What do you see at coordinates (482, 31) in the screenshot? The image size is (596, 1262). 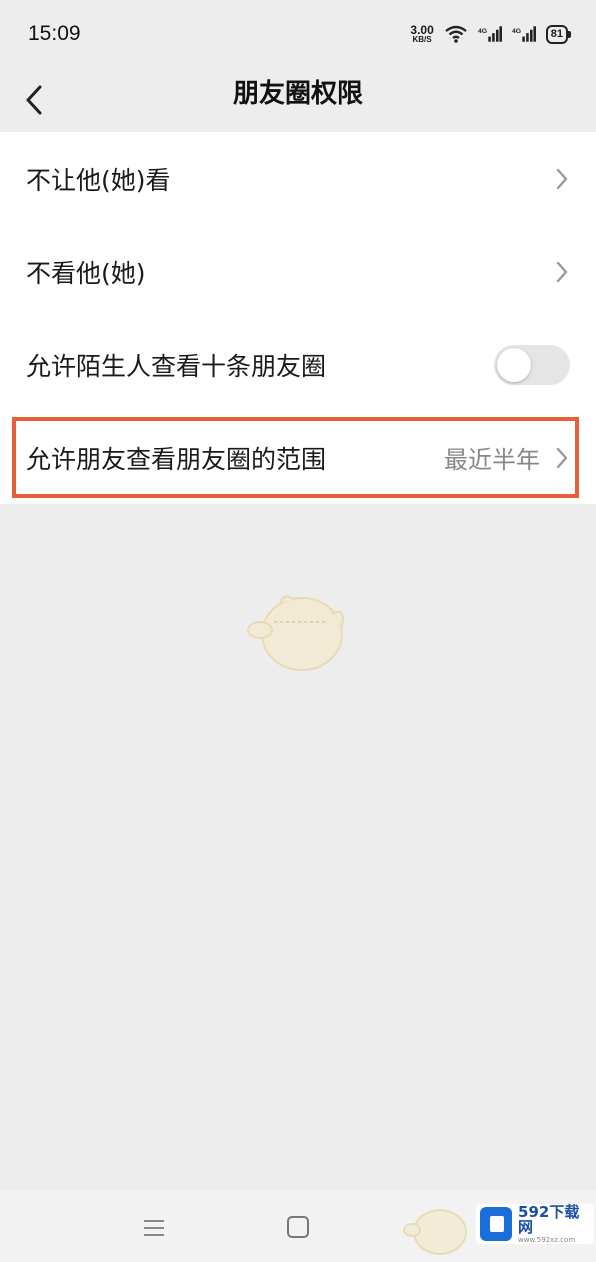 I see `signal-1-label: 4G` at bounding box center [482, 31].